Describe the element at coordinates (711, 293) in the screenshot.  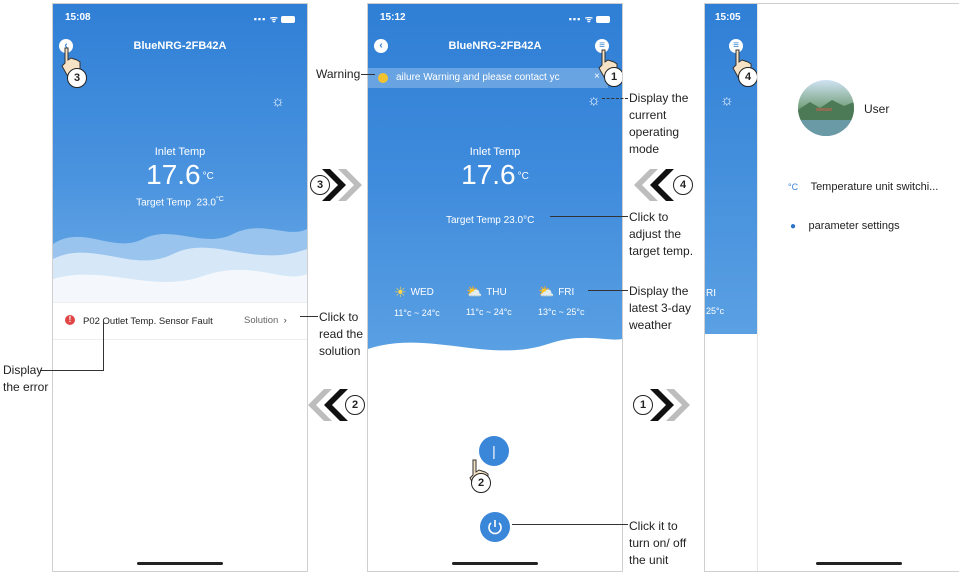
I see `partial-weather-day: RI` at that location.